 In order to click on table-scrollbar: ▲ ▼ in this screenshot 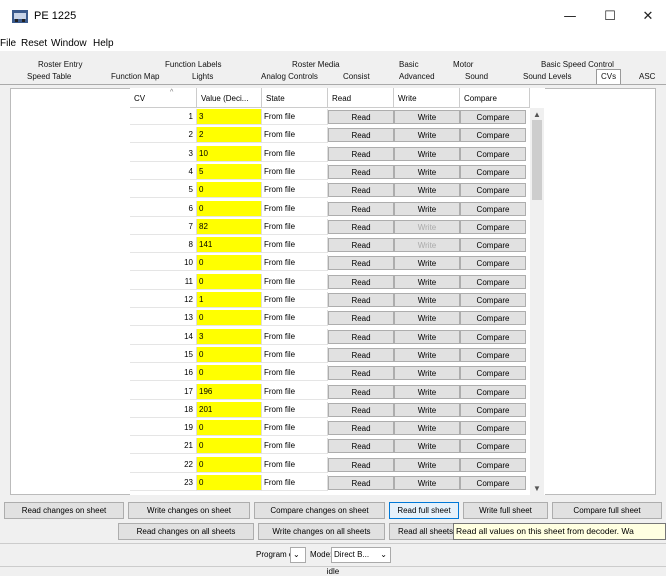, I will do `click(537, 301)`.